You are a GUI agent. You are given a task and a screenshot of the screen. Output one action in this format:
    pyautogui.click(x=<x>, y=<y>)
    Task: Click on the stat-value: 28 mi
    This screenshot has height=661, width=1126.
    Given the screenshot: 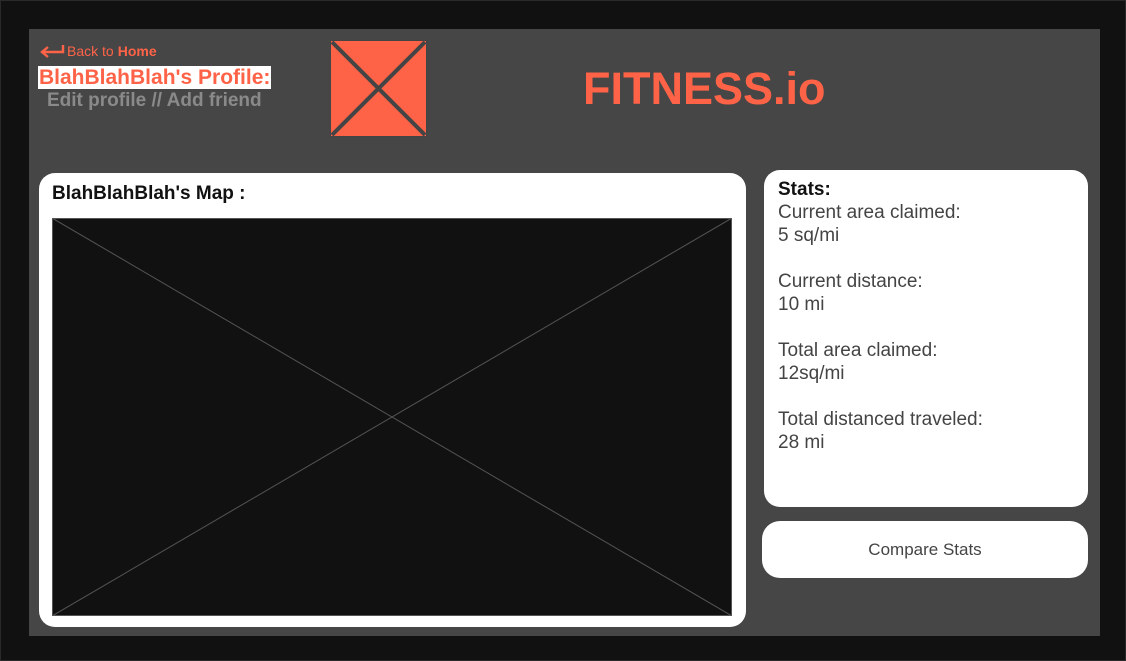 What is the action you would take?
    pyautogui.click(x=801, y=442)
    